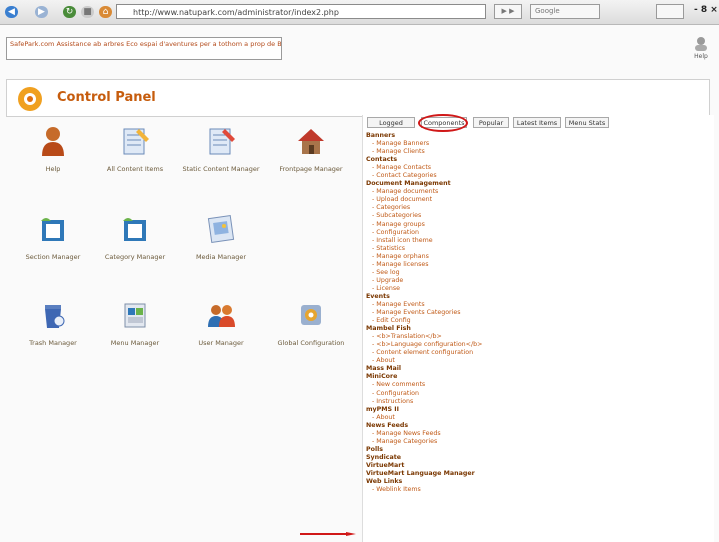 This screenshot has width=719, height=542. Describe the element at coordinates (536, 281) in the screenshot. I see `component-link: - Upgrade` at that location.